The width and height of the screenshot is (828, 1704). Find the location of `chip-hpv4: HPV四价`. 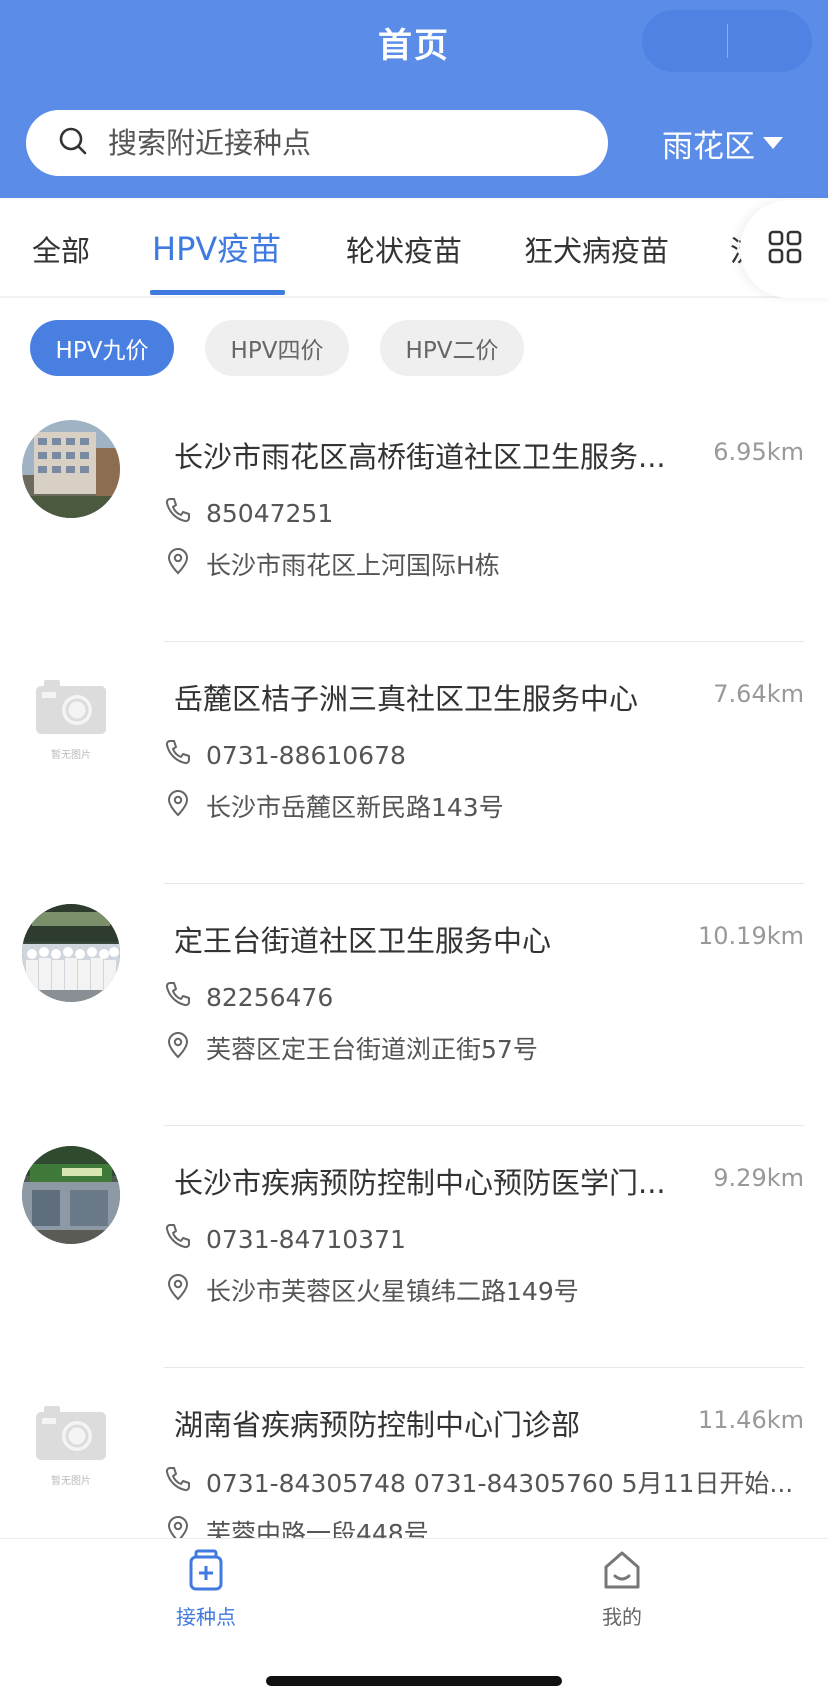

chip-hpv4: HPV四价 is located at coordinates (277, 348).